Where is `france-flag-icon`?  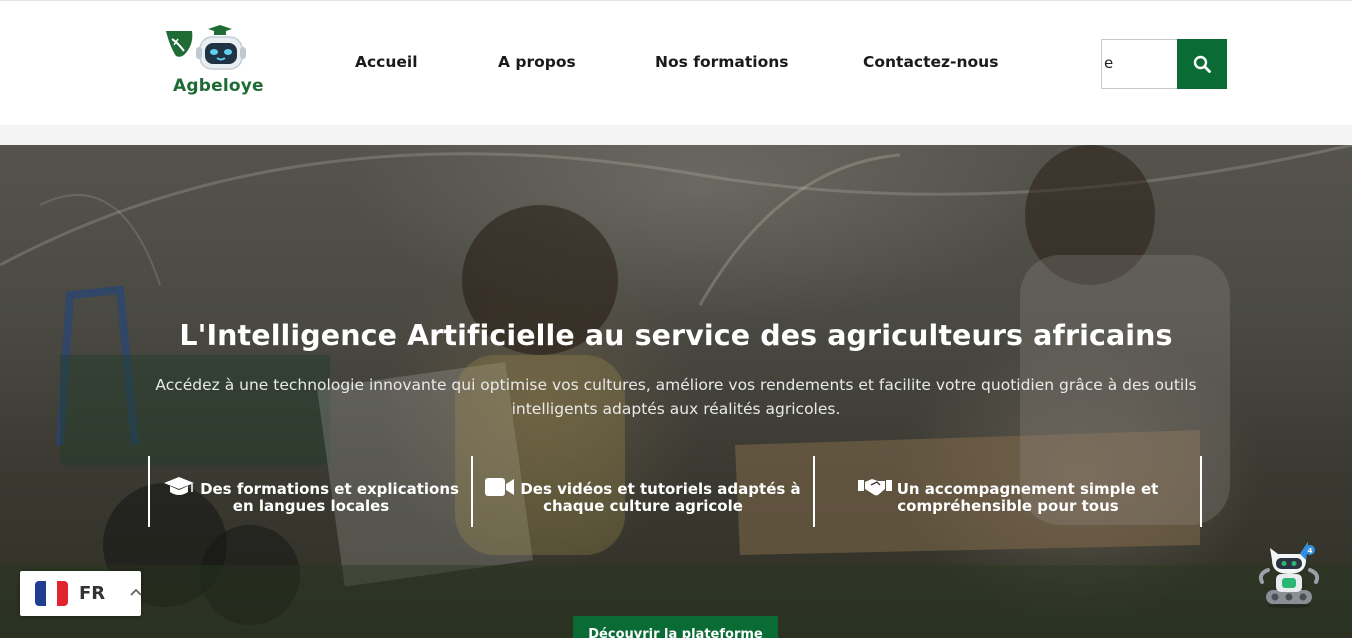 france-flag-icon is located at coordinates (51, 593).